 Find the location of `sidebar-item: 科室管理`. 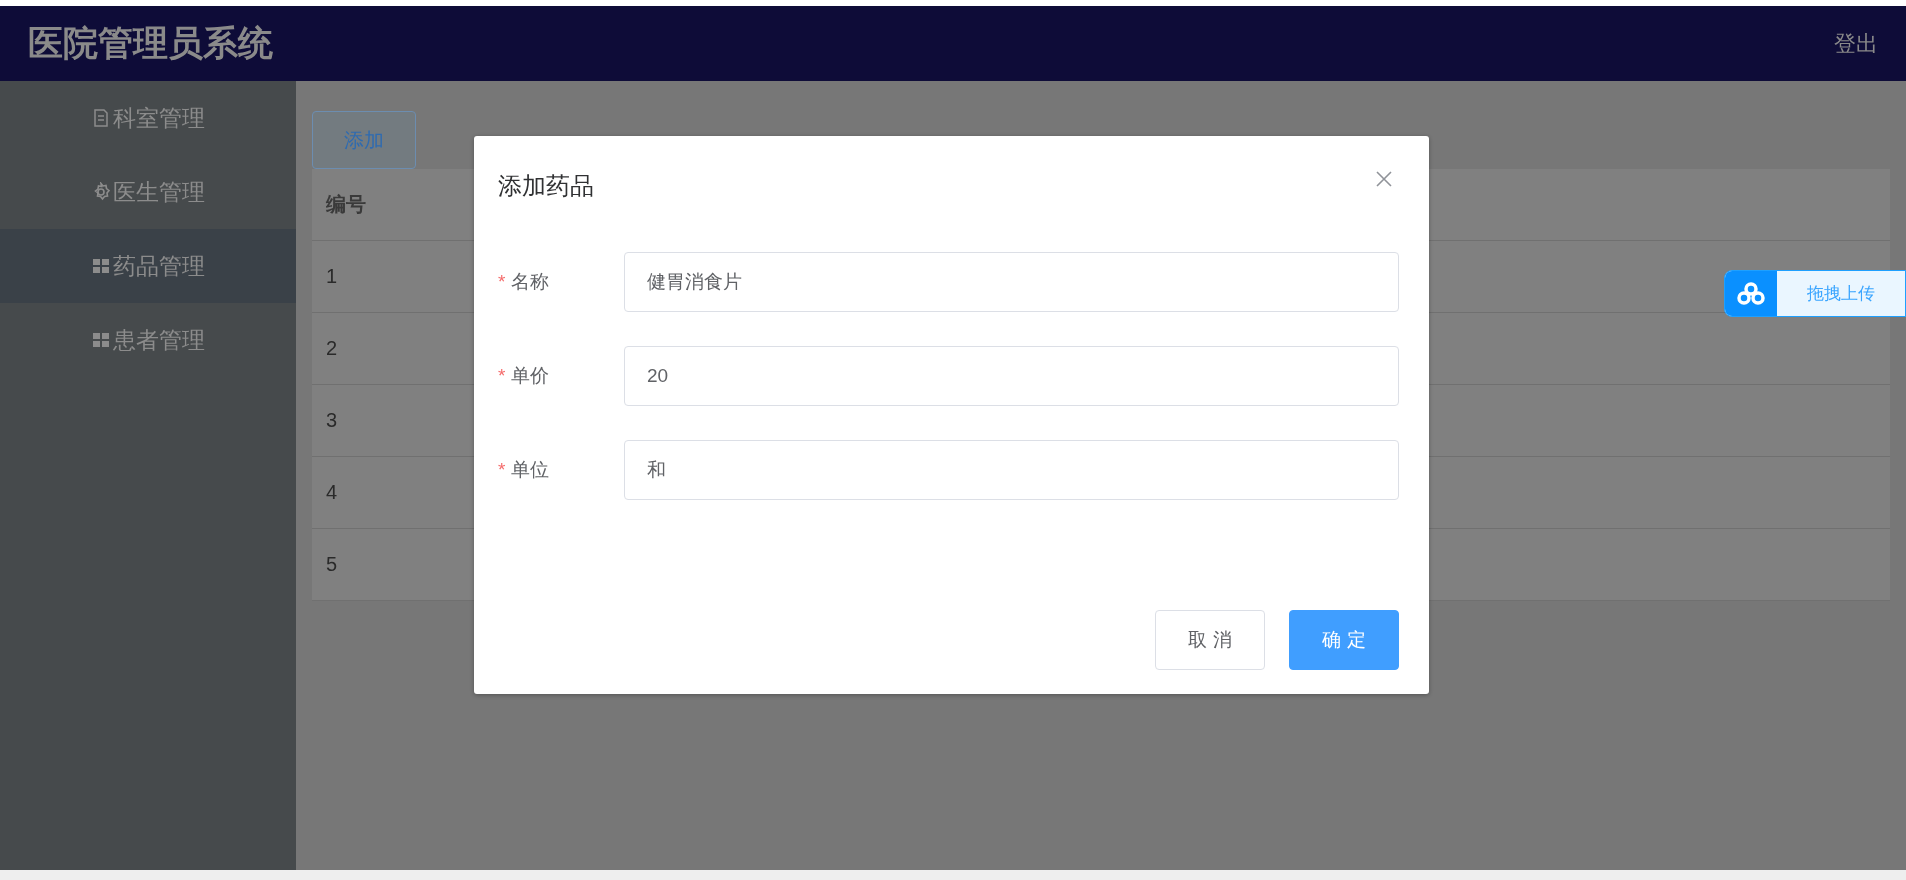

sidebar-item: 科室管理 is located at coordinates (148, 118).